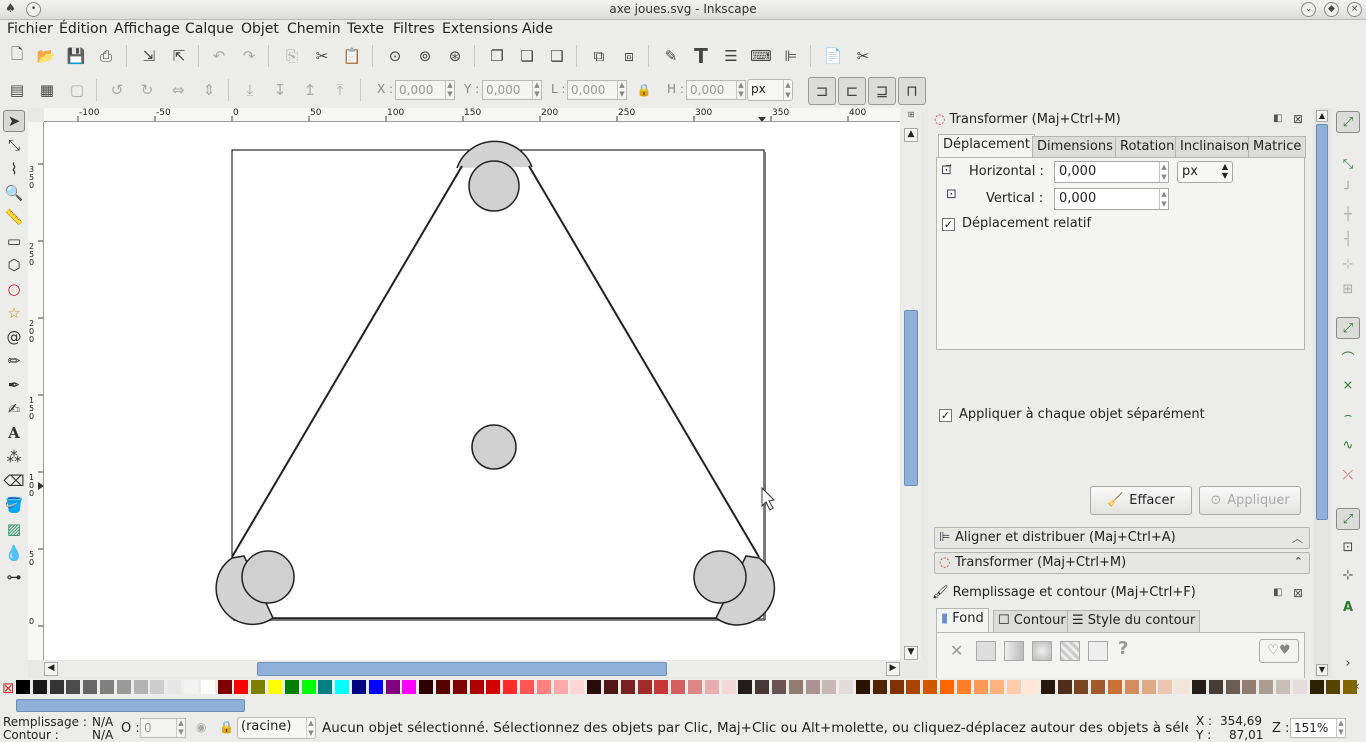  What do you see at coordinates (17, 90) in the screenshot?
I see `select-all-icon: ▤` at bounding box center [17, 90].